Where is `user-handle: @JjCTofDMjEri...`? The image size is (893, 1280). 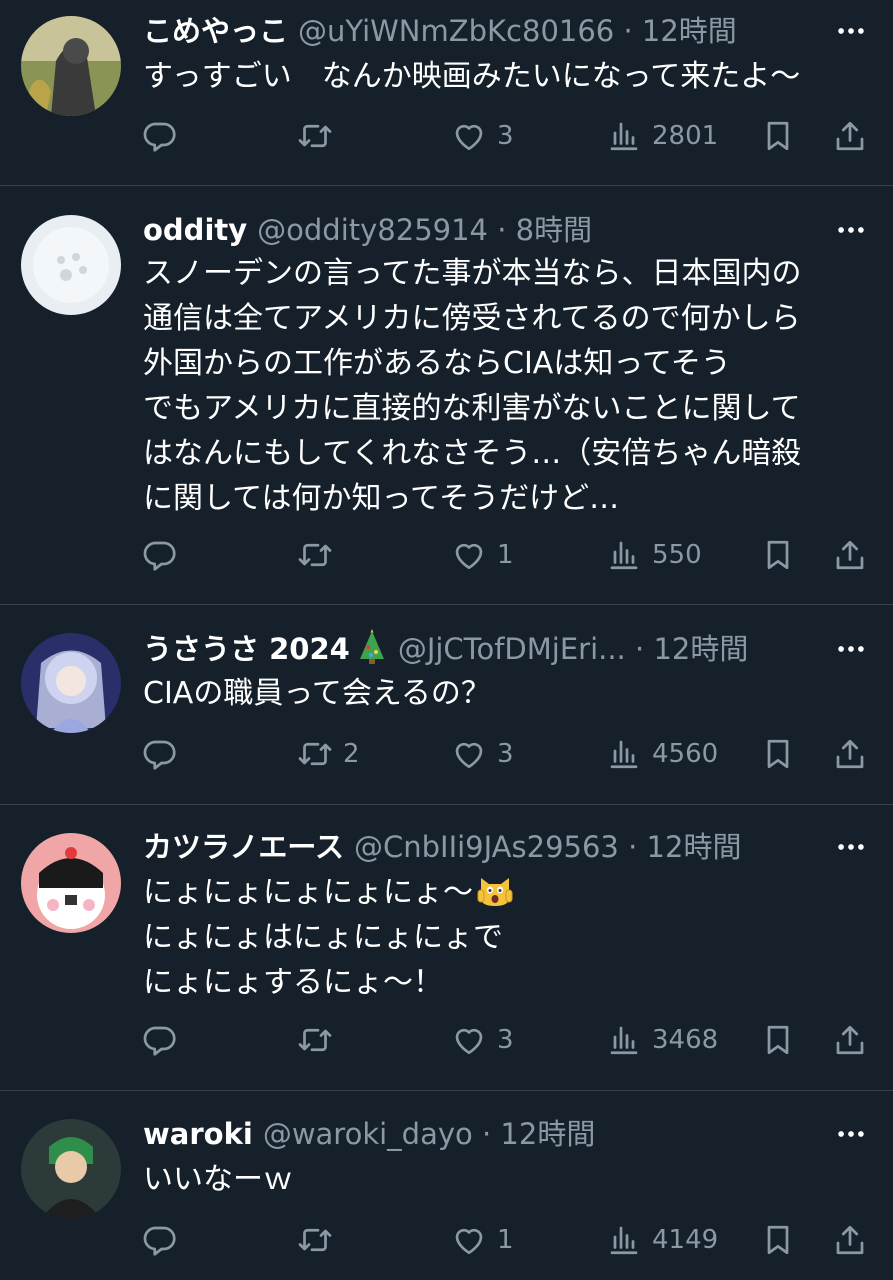 user-handle: @JjCTofDMjEri... is located at coordinates (512, 649).